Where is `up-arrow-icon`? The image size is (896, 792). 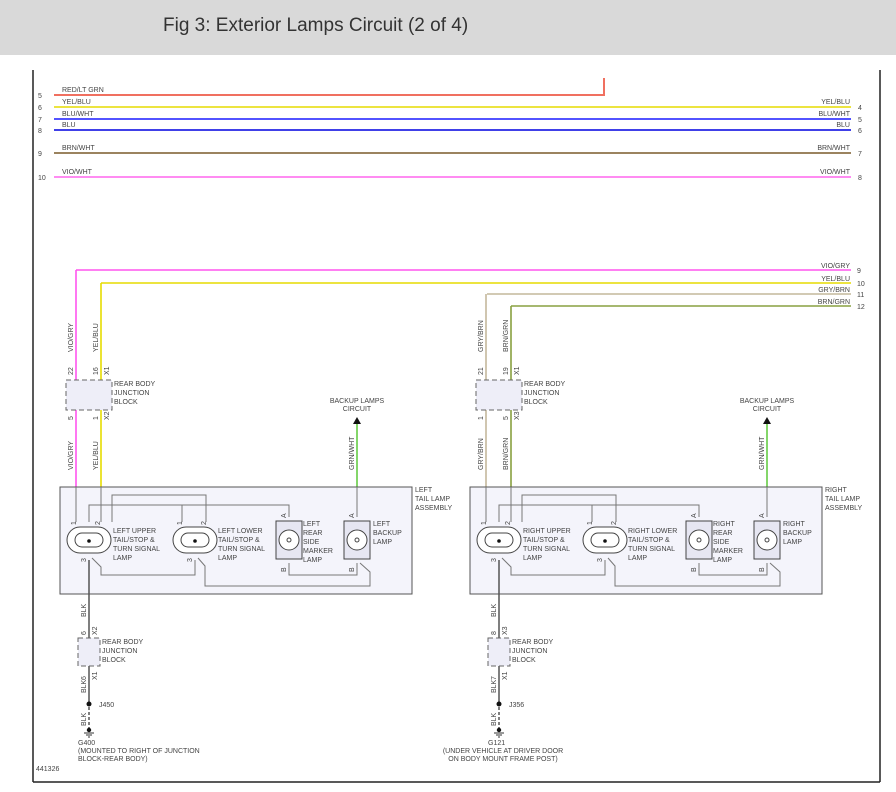 up-arrow-icon is located at coordinates (767, 420).